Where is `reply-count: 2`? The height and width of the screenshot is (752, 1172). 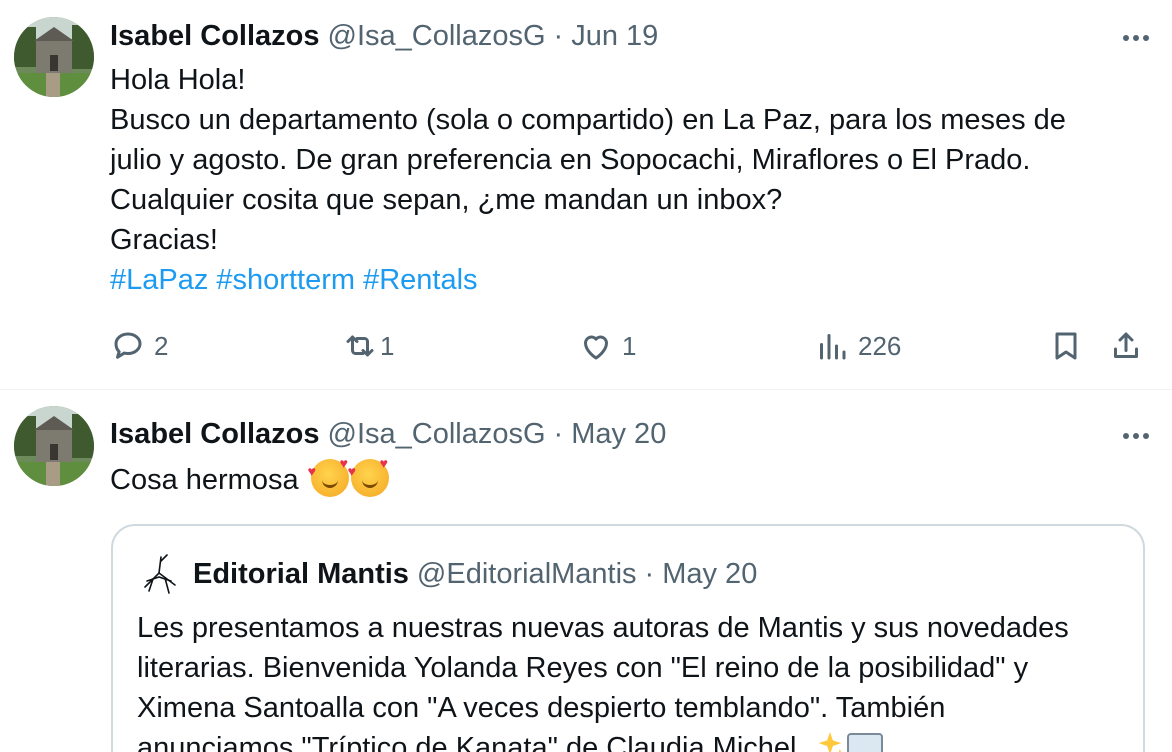
reply-count: 2 is located at coordinates (161, 345).